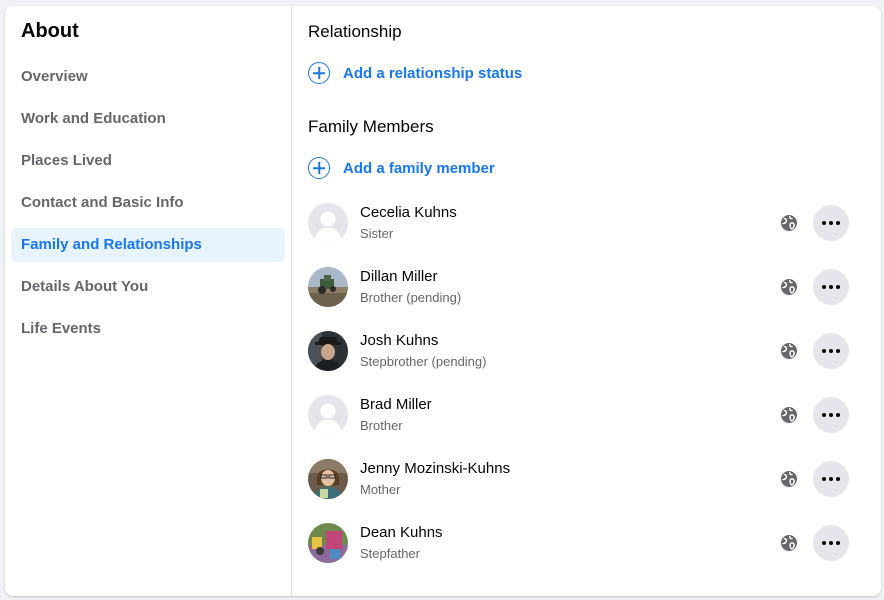  I want to click on member-relation: Stepfather, so click(390, 553).